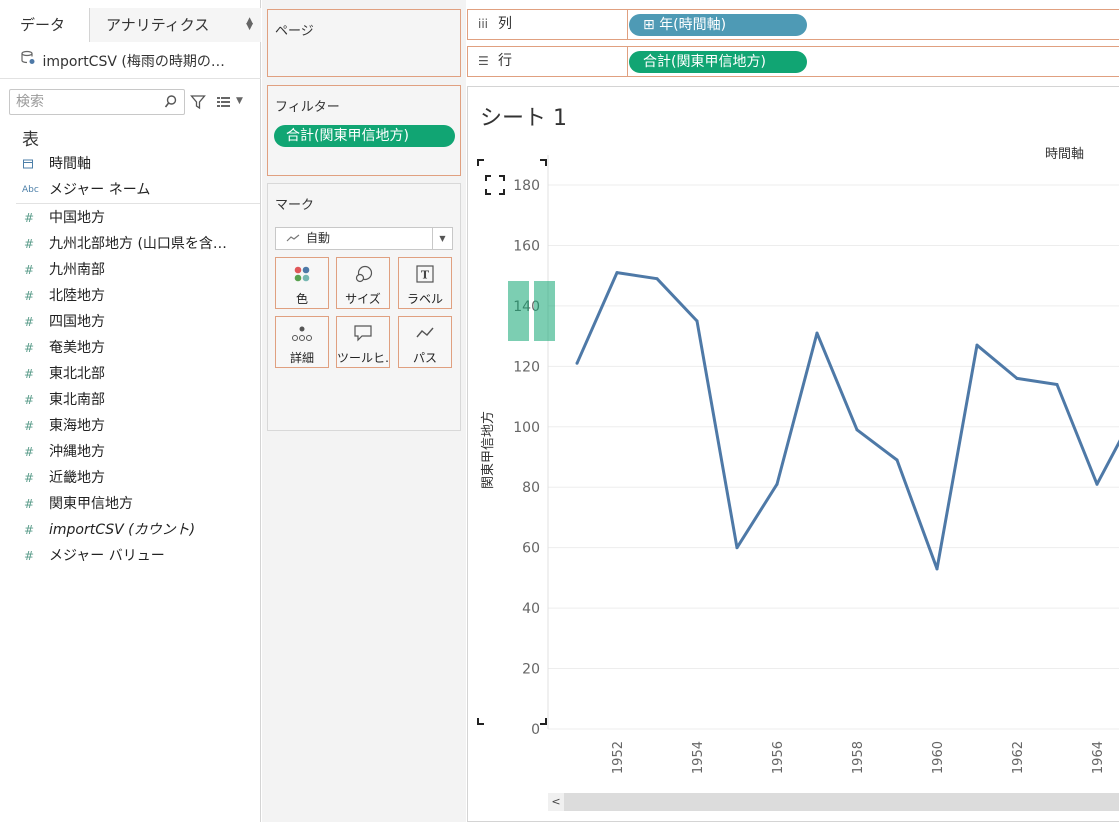 This screenshot has width=1119, height=822. Describe the element at coordinates (718, 62) in the screenshot. I see `rows-pill: 合計(関東甲信地方)` at that location.